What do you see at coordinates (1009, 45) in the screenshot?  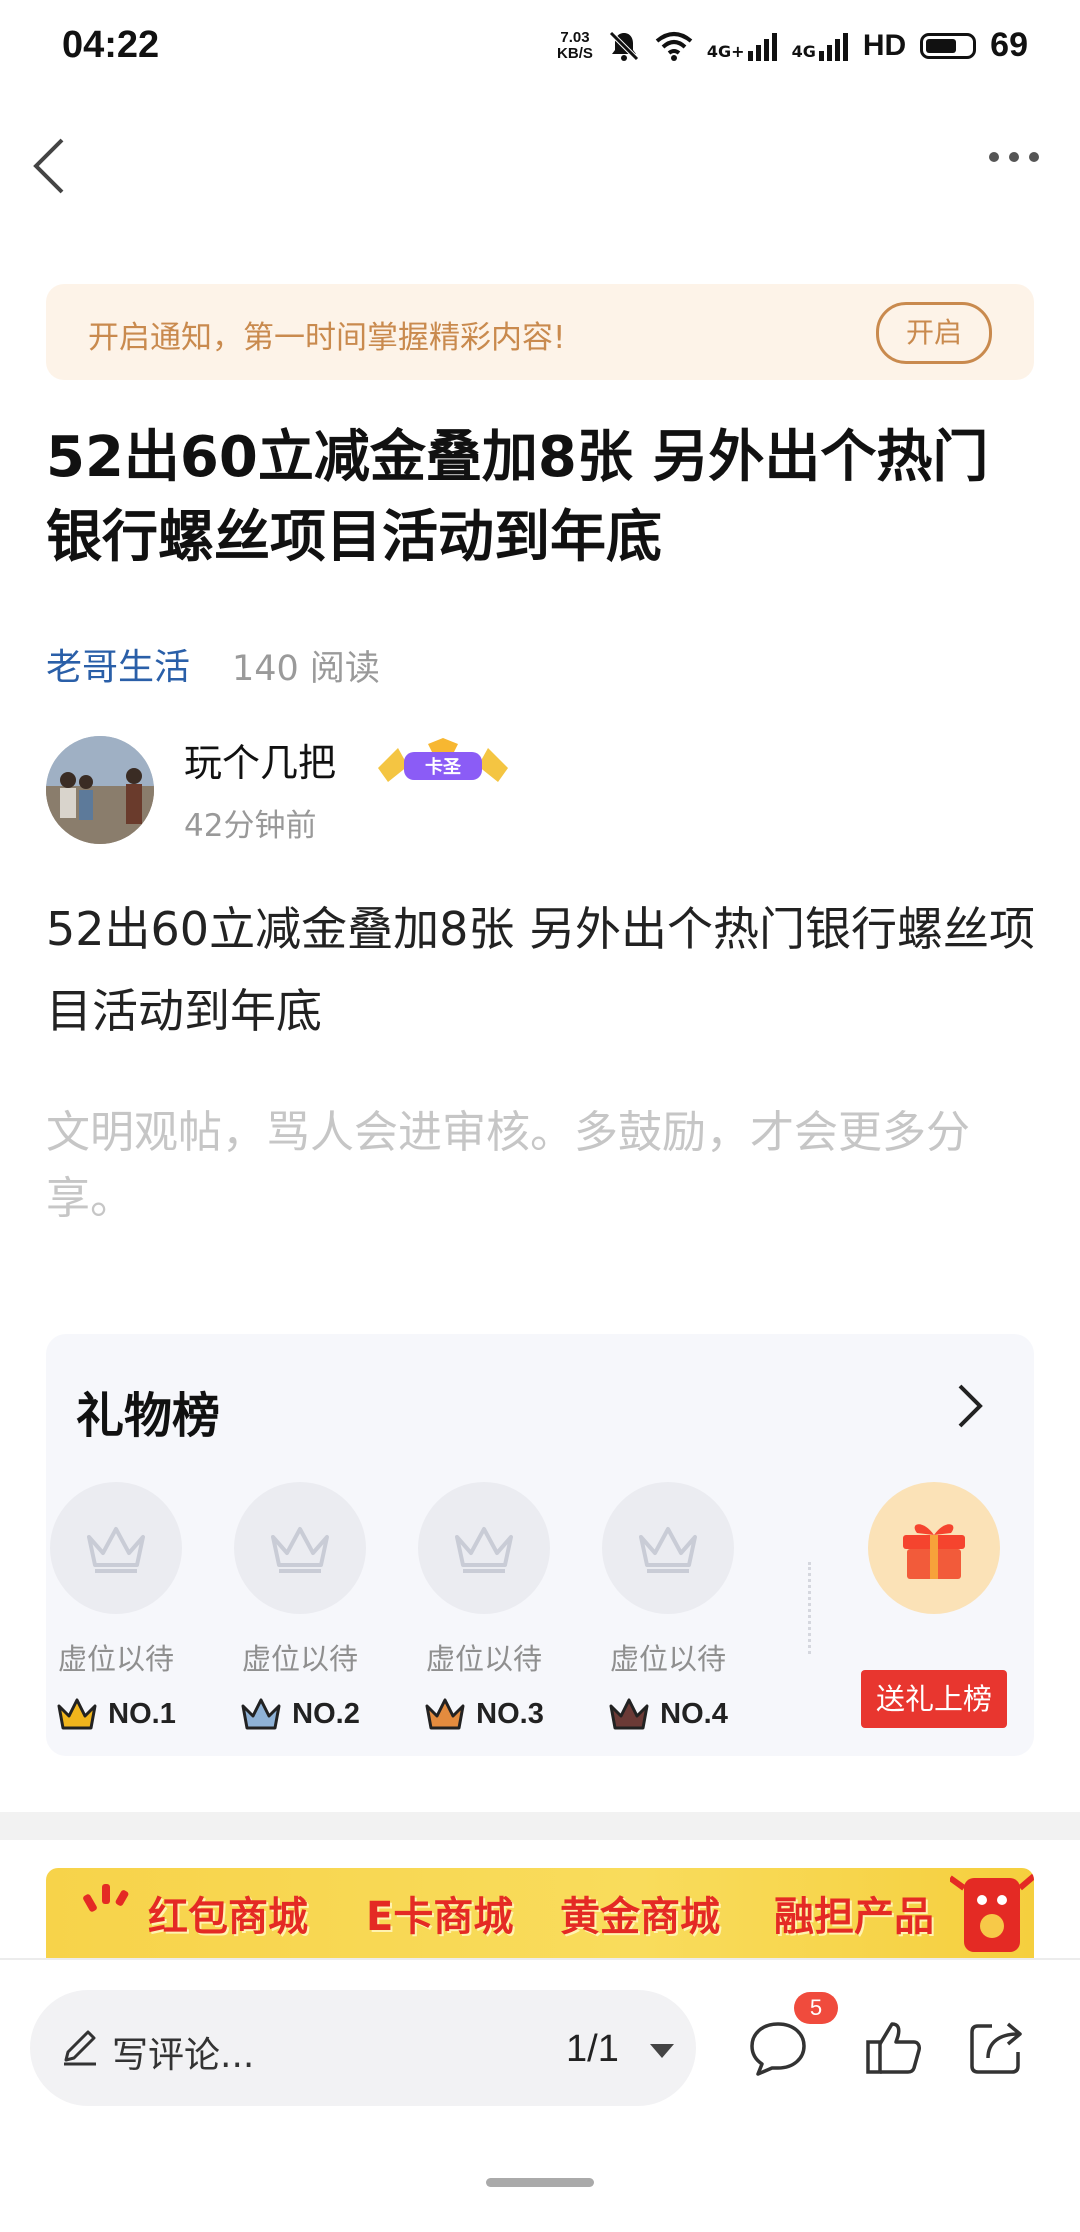 I see `battery-level: 69` at bounding box center [1009, 45].